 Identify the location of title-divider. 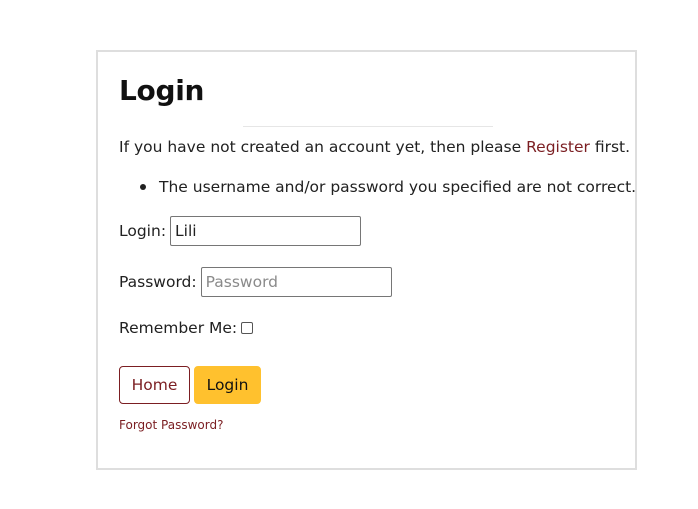
(368, 126).